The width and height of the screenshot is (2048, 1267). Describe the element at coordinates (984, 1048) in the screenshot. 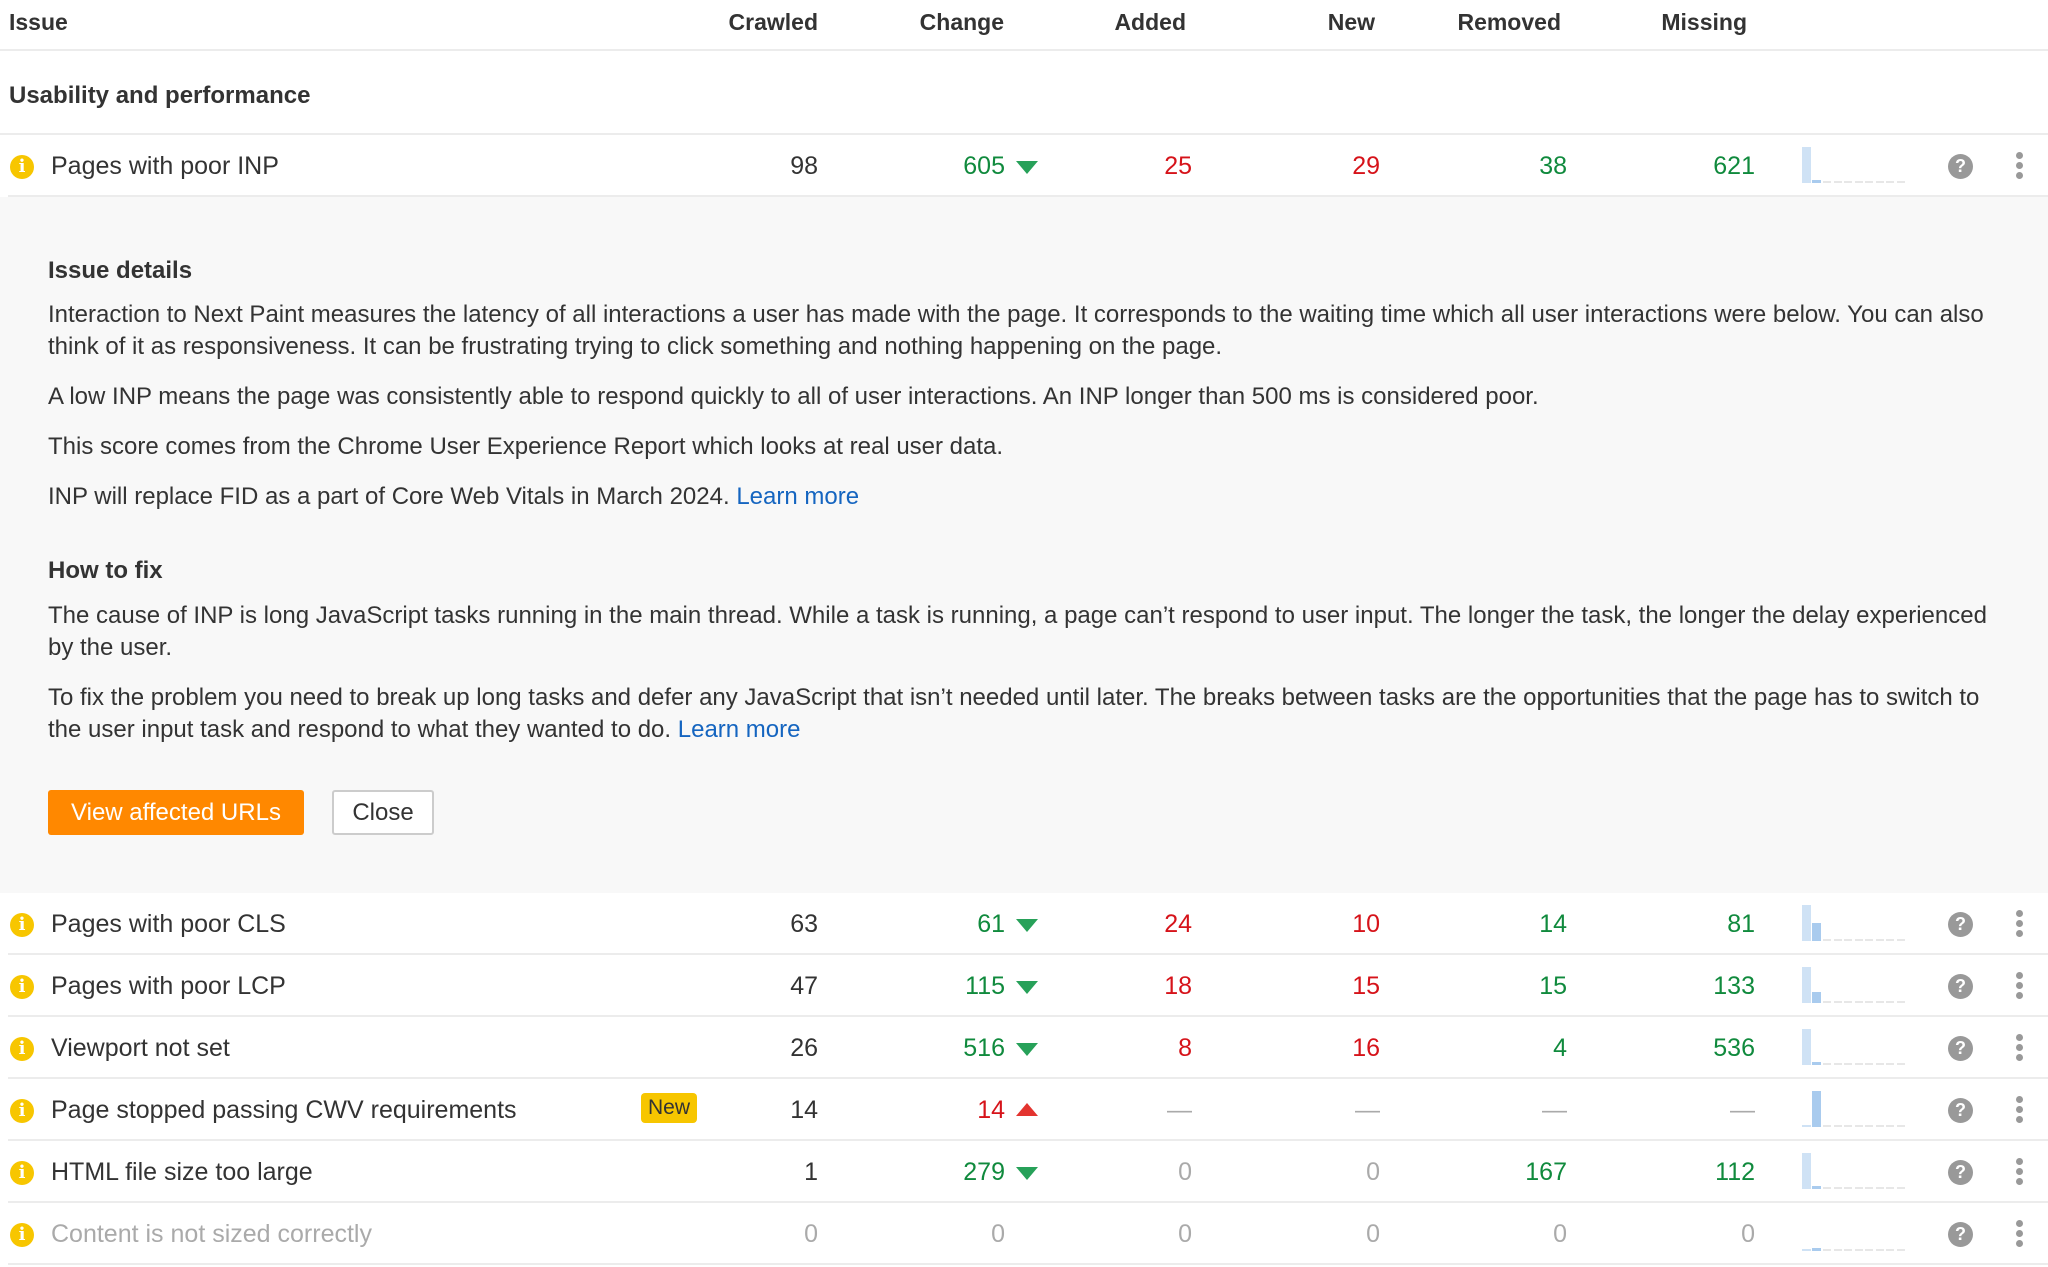

I see `change-value: 516` at that location.